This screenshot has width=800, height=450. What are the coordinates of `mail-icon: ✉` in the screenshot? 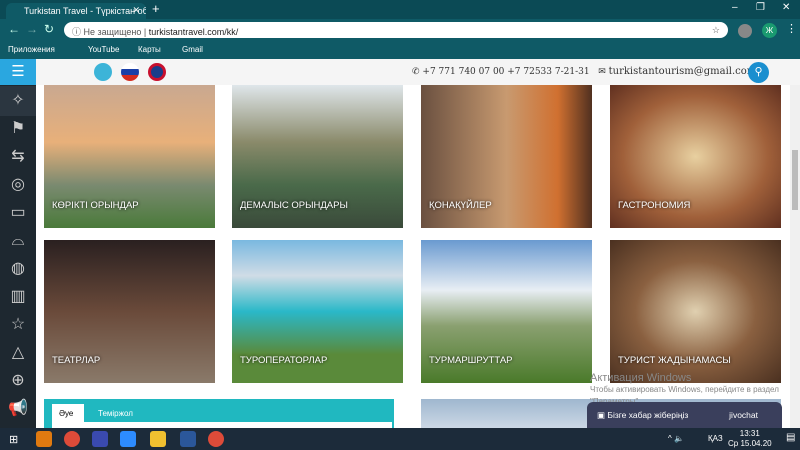 It's located at (602, 72).